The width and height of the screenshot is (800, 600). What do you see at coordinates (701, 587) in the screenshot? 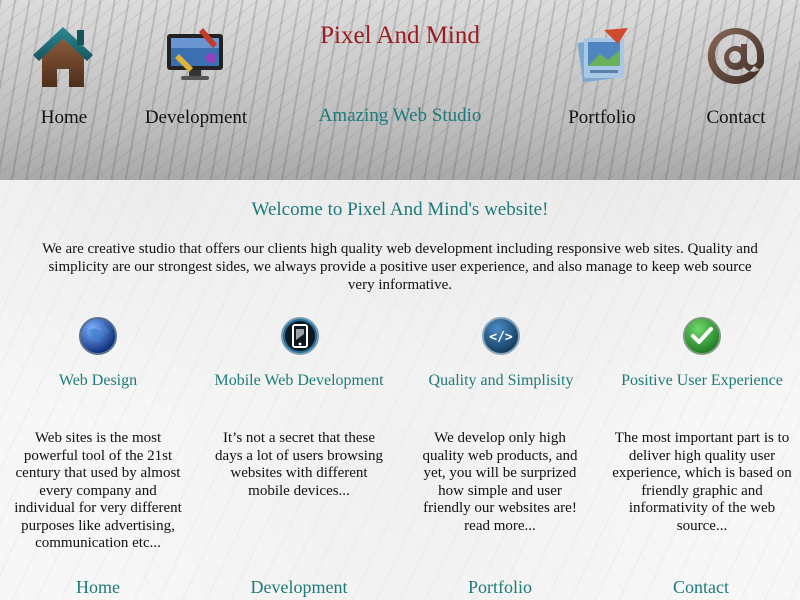
I see `footer-link-contact: Contact` at bounding box center [701, 587].